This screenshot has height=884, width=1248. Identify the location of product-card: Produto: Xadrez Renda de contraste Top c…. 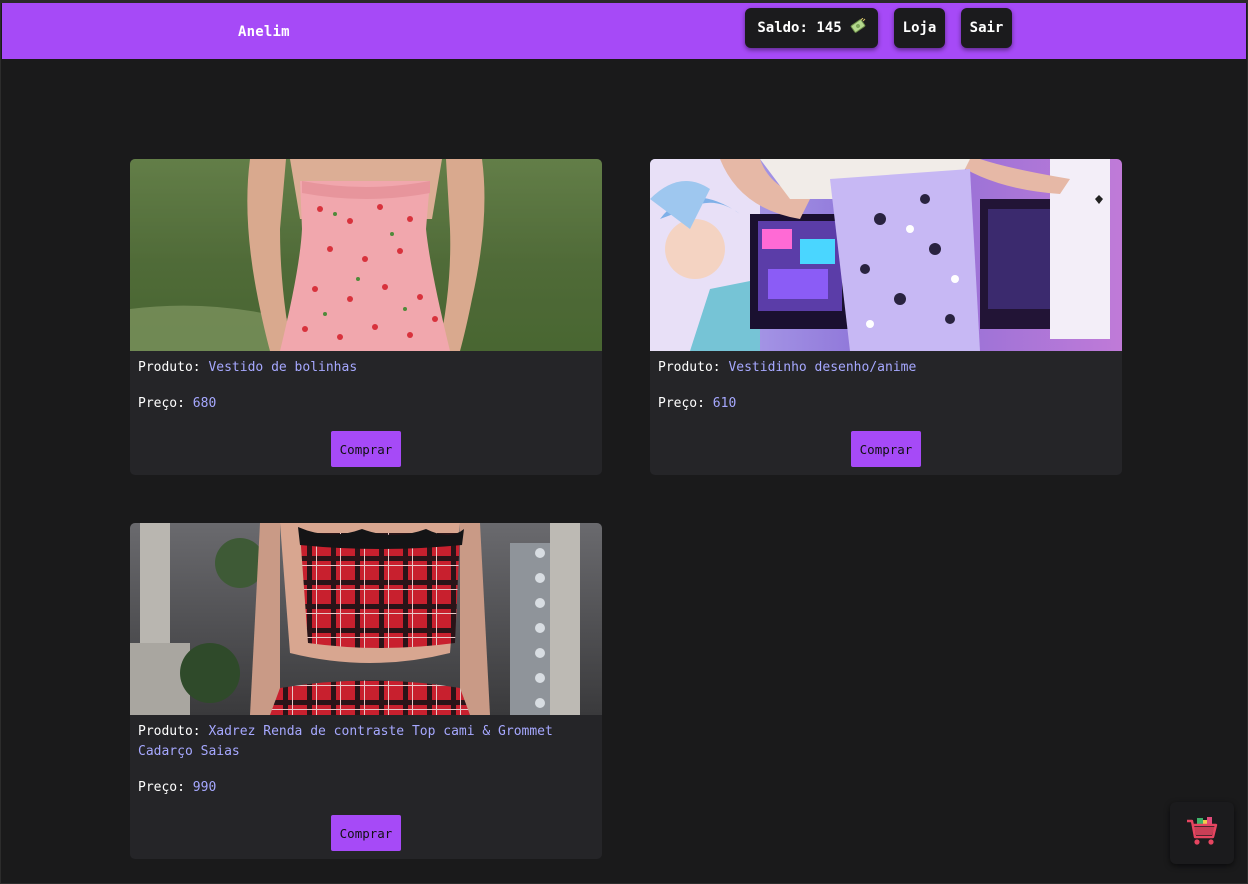
(366, 691).